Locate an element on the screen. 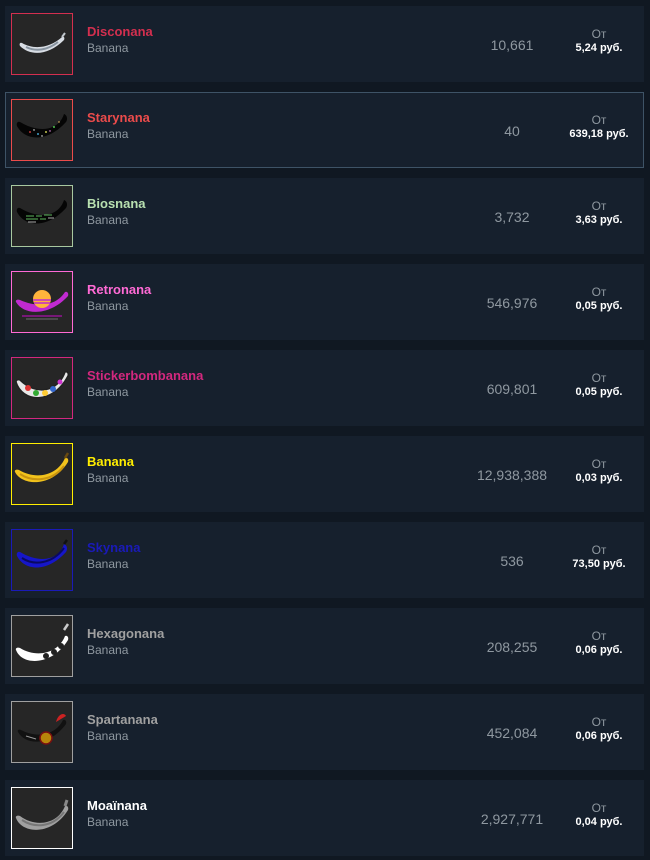 This screenshot has width=650, height=860. listing-row-skynana: Skynana Banana 536 От 73,50 руб. is located at coordinates (324, 560).